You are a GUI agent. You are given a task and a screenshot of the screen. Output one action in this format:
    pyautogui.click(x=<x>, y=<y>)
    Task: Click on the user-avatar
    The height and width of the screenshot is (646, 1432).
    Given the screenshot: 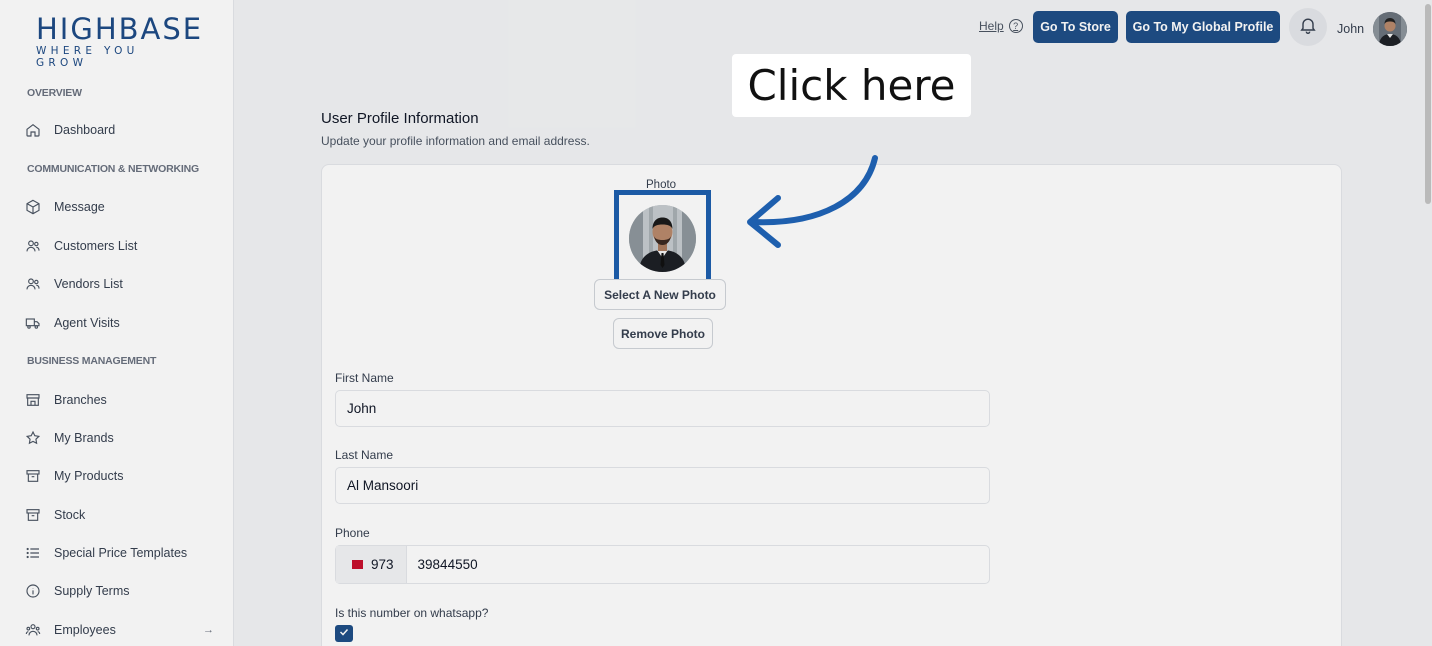 What is the action you would take?
    pyautogui.click(x=1390, y=29)
    